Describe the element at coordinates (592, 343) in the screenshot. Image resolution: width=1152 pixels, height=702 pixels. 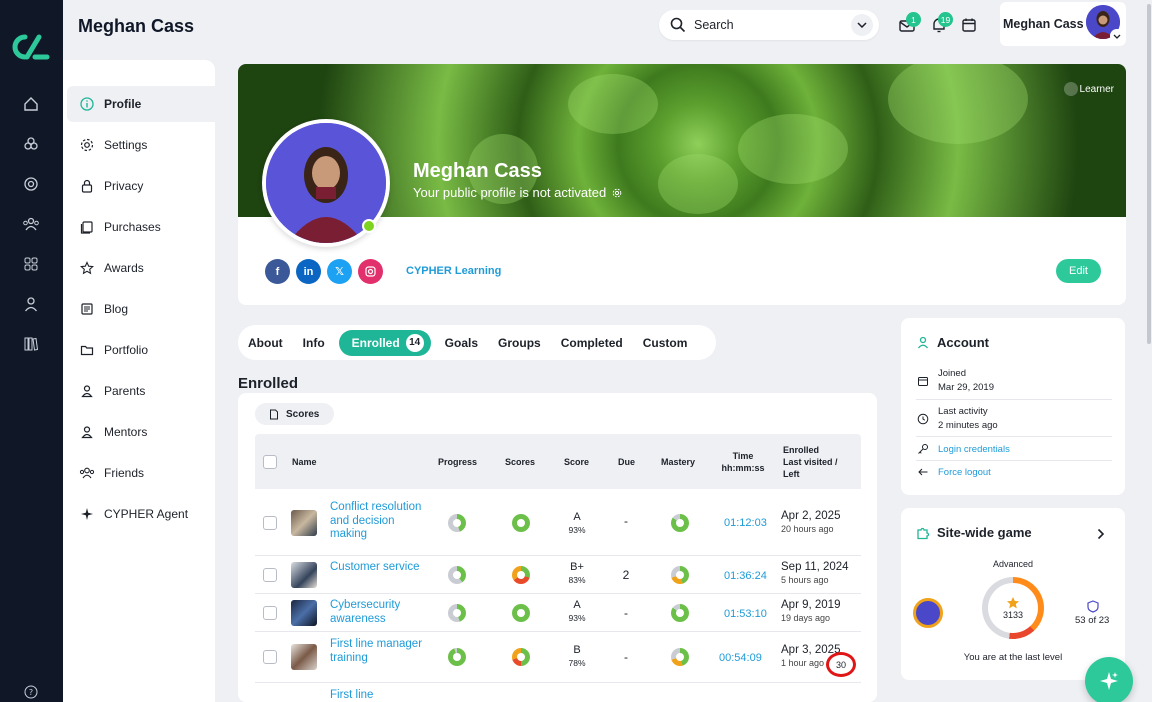
I see `tab-completed: Completed` at that location.